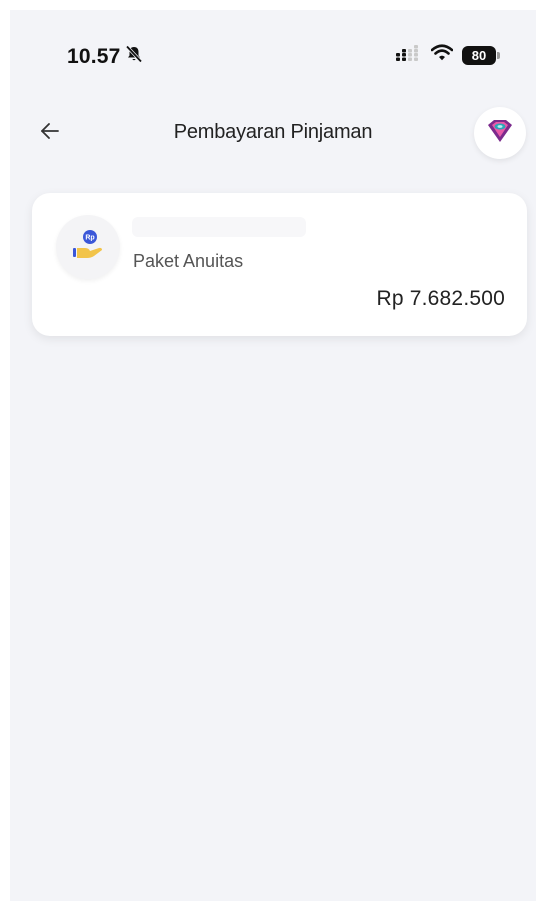 The width and height of the screenshot is (536, 901). Describe the element at coordinates (188, 261) in the screenshot. I see `loan-type: Paket Anuitas` at that location.